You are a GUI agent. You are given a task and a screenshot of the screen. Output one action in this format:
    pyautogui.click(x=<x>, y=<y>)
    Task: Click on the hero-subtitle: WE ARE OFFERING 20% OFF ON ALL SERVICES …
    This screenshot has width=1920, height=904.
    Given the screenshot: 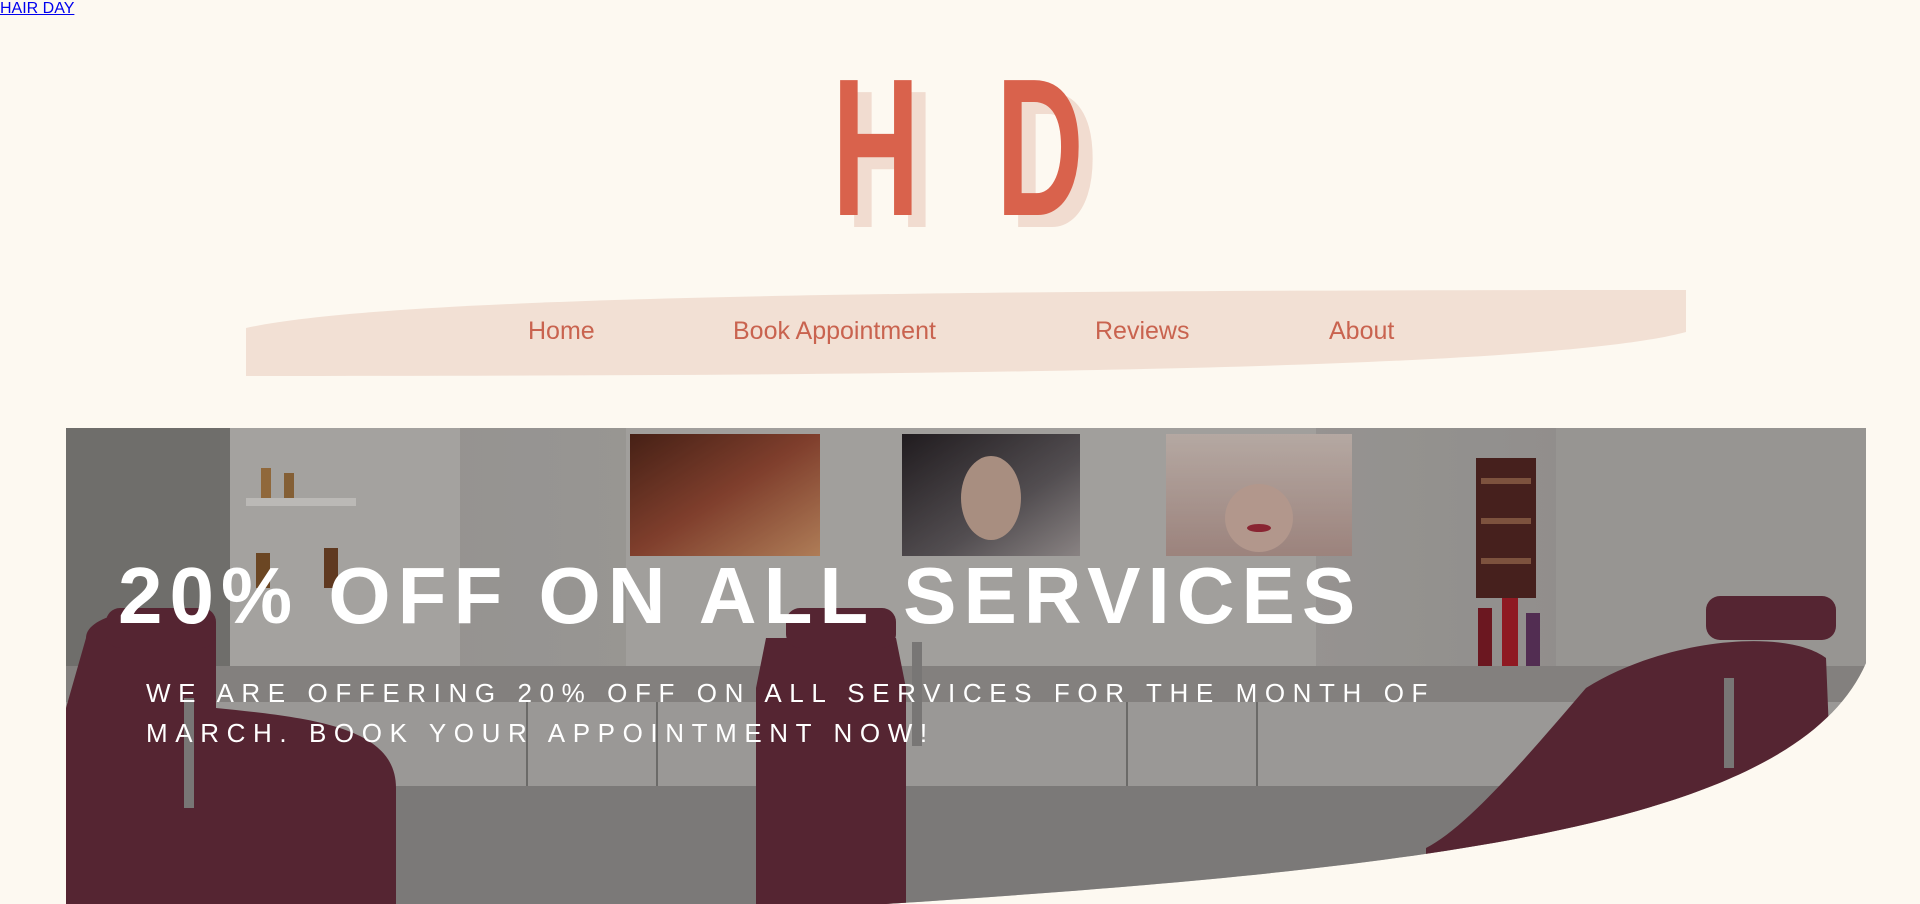 What is the action you would take?
    pyautogui.click(x=791, y=713)
    